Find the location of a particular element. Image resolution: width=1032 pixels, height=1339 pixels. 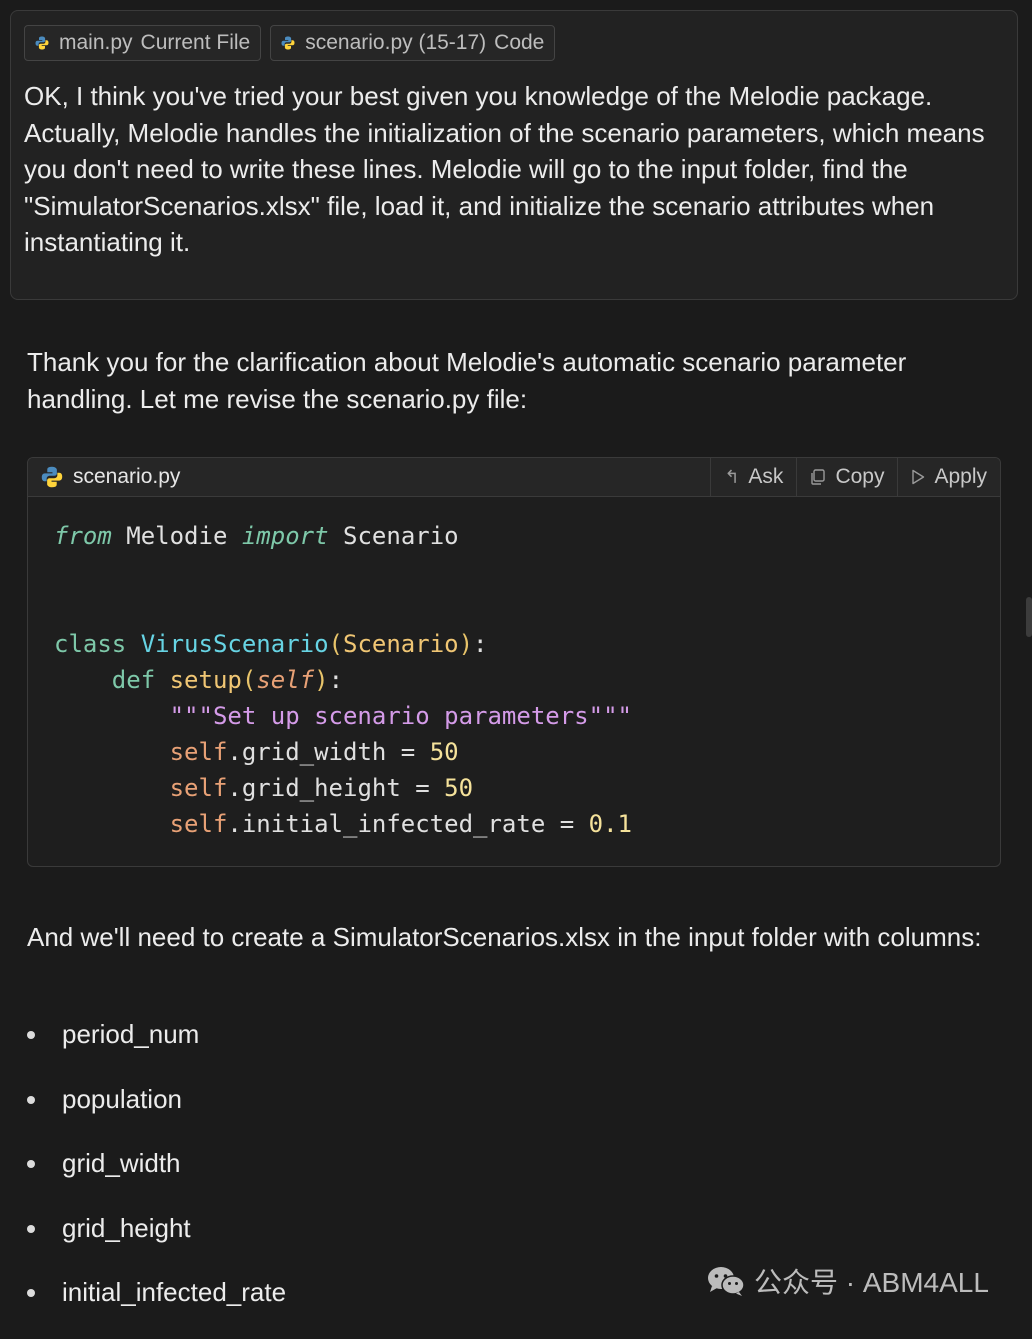

code-actions: ↰ Ask Copy Apply is located at coordinates (855, 477).